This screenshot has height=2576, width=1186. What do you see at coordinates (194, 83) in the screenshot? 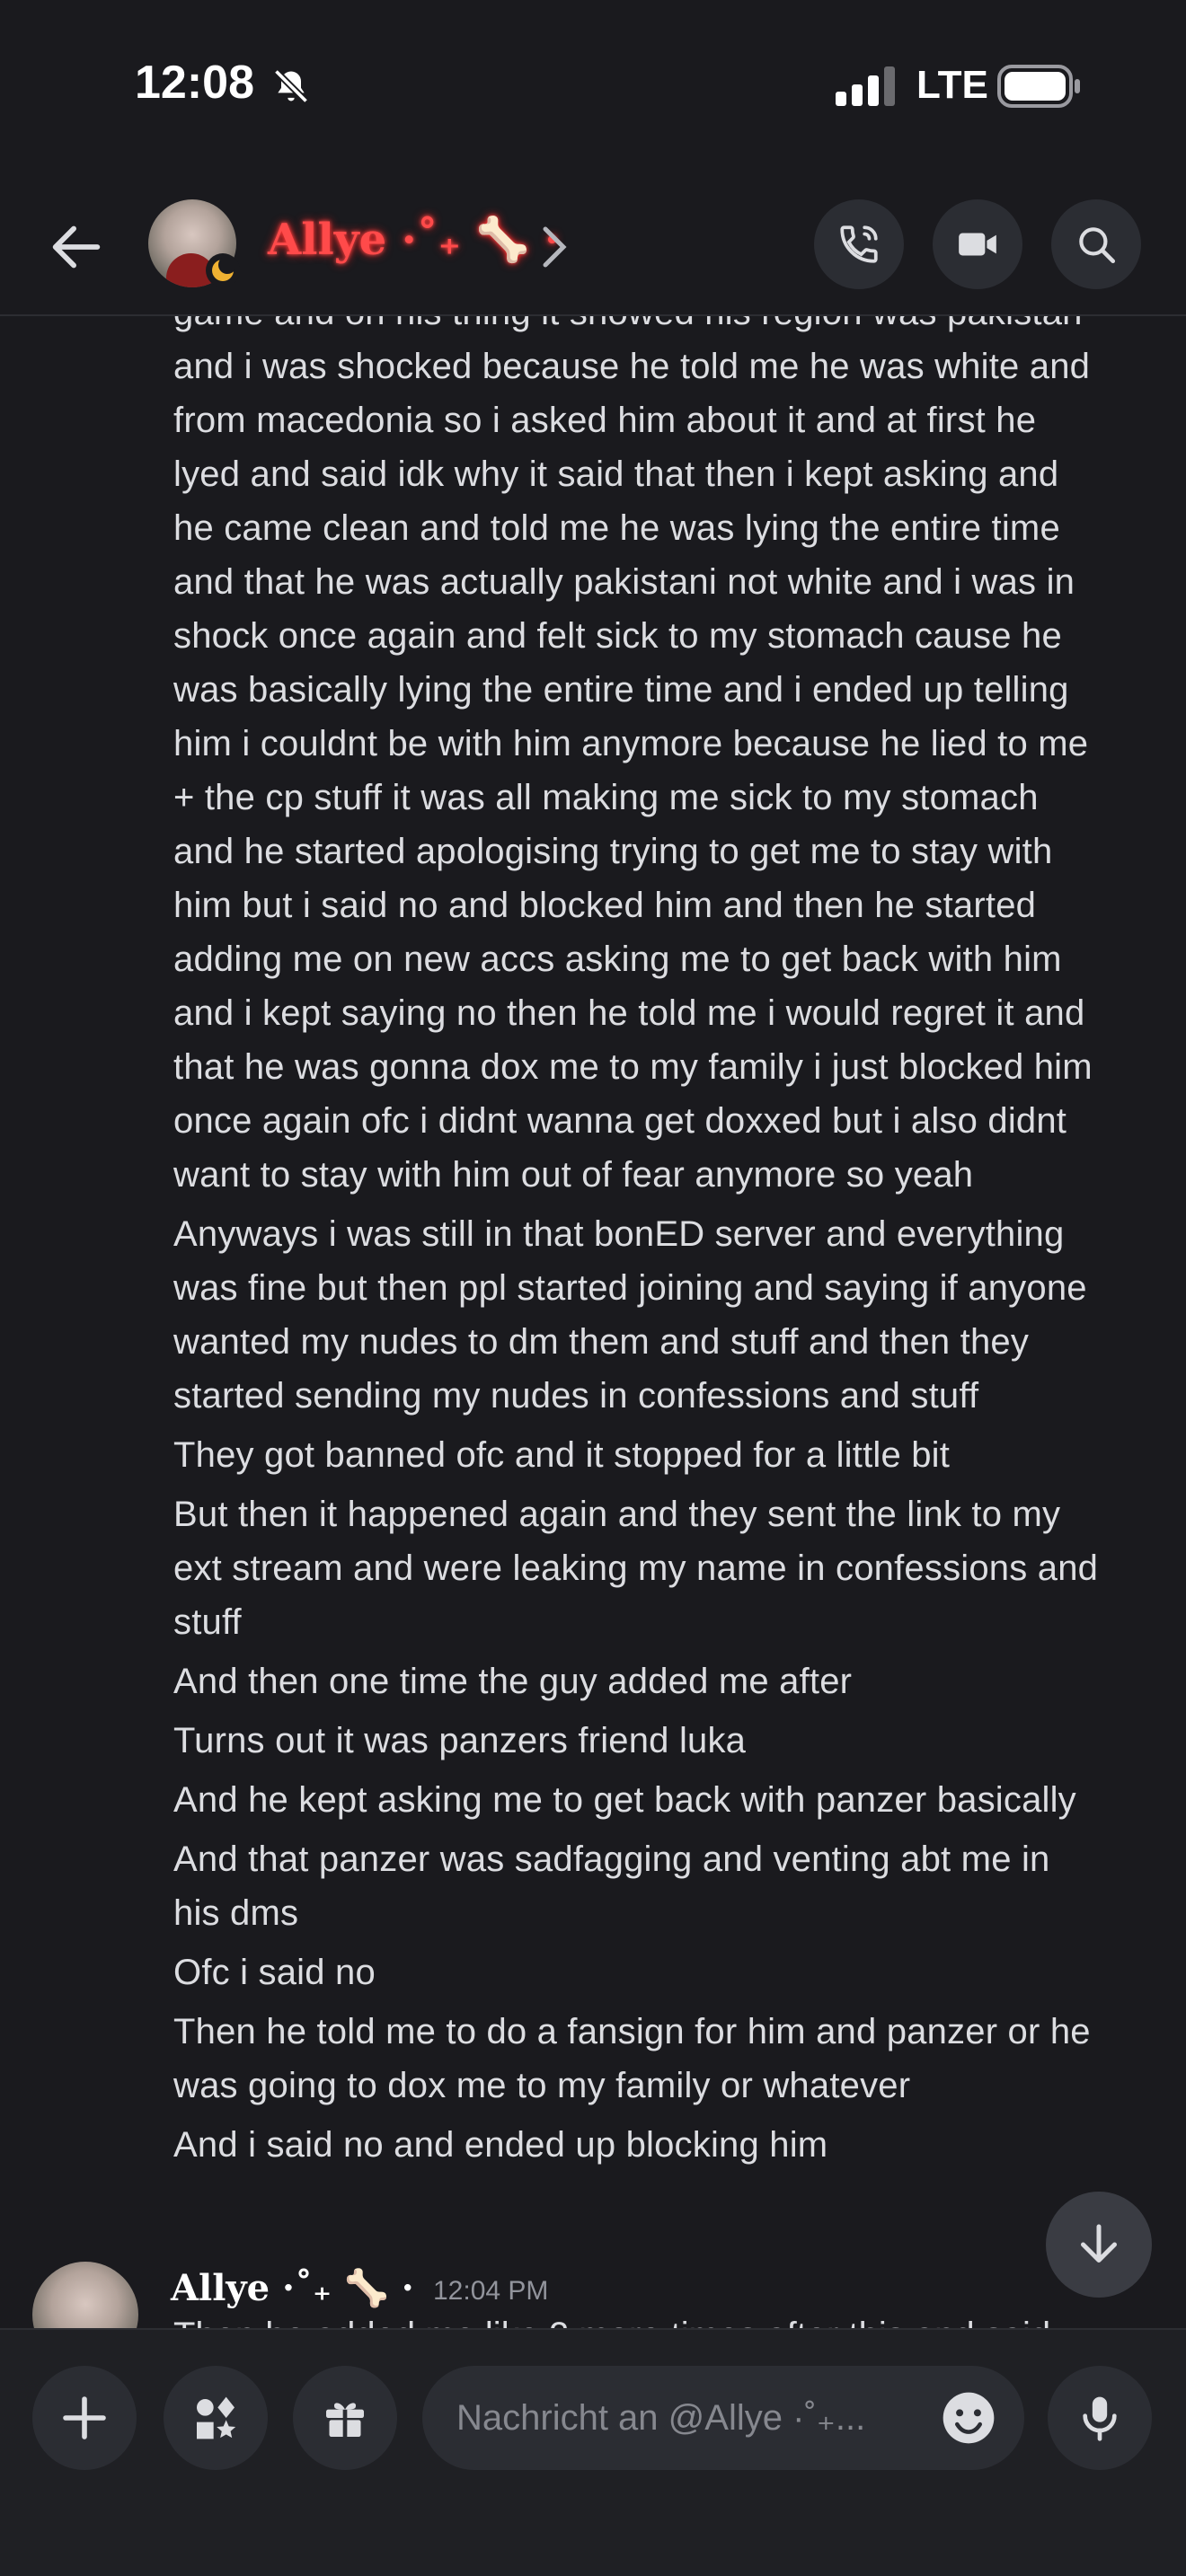
I see `status-time: 12:08` at bounding box center [194, 83].